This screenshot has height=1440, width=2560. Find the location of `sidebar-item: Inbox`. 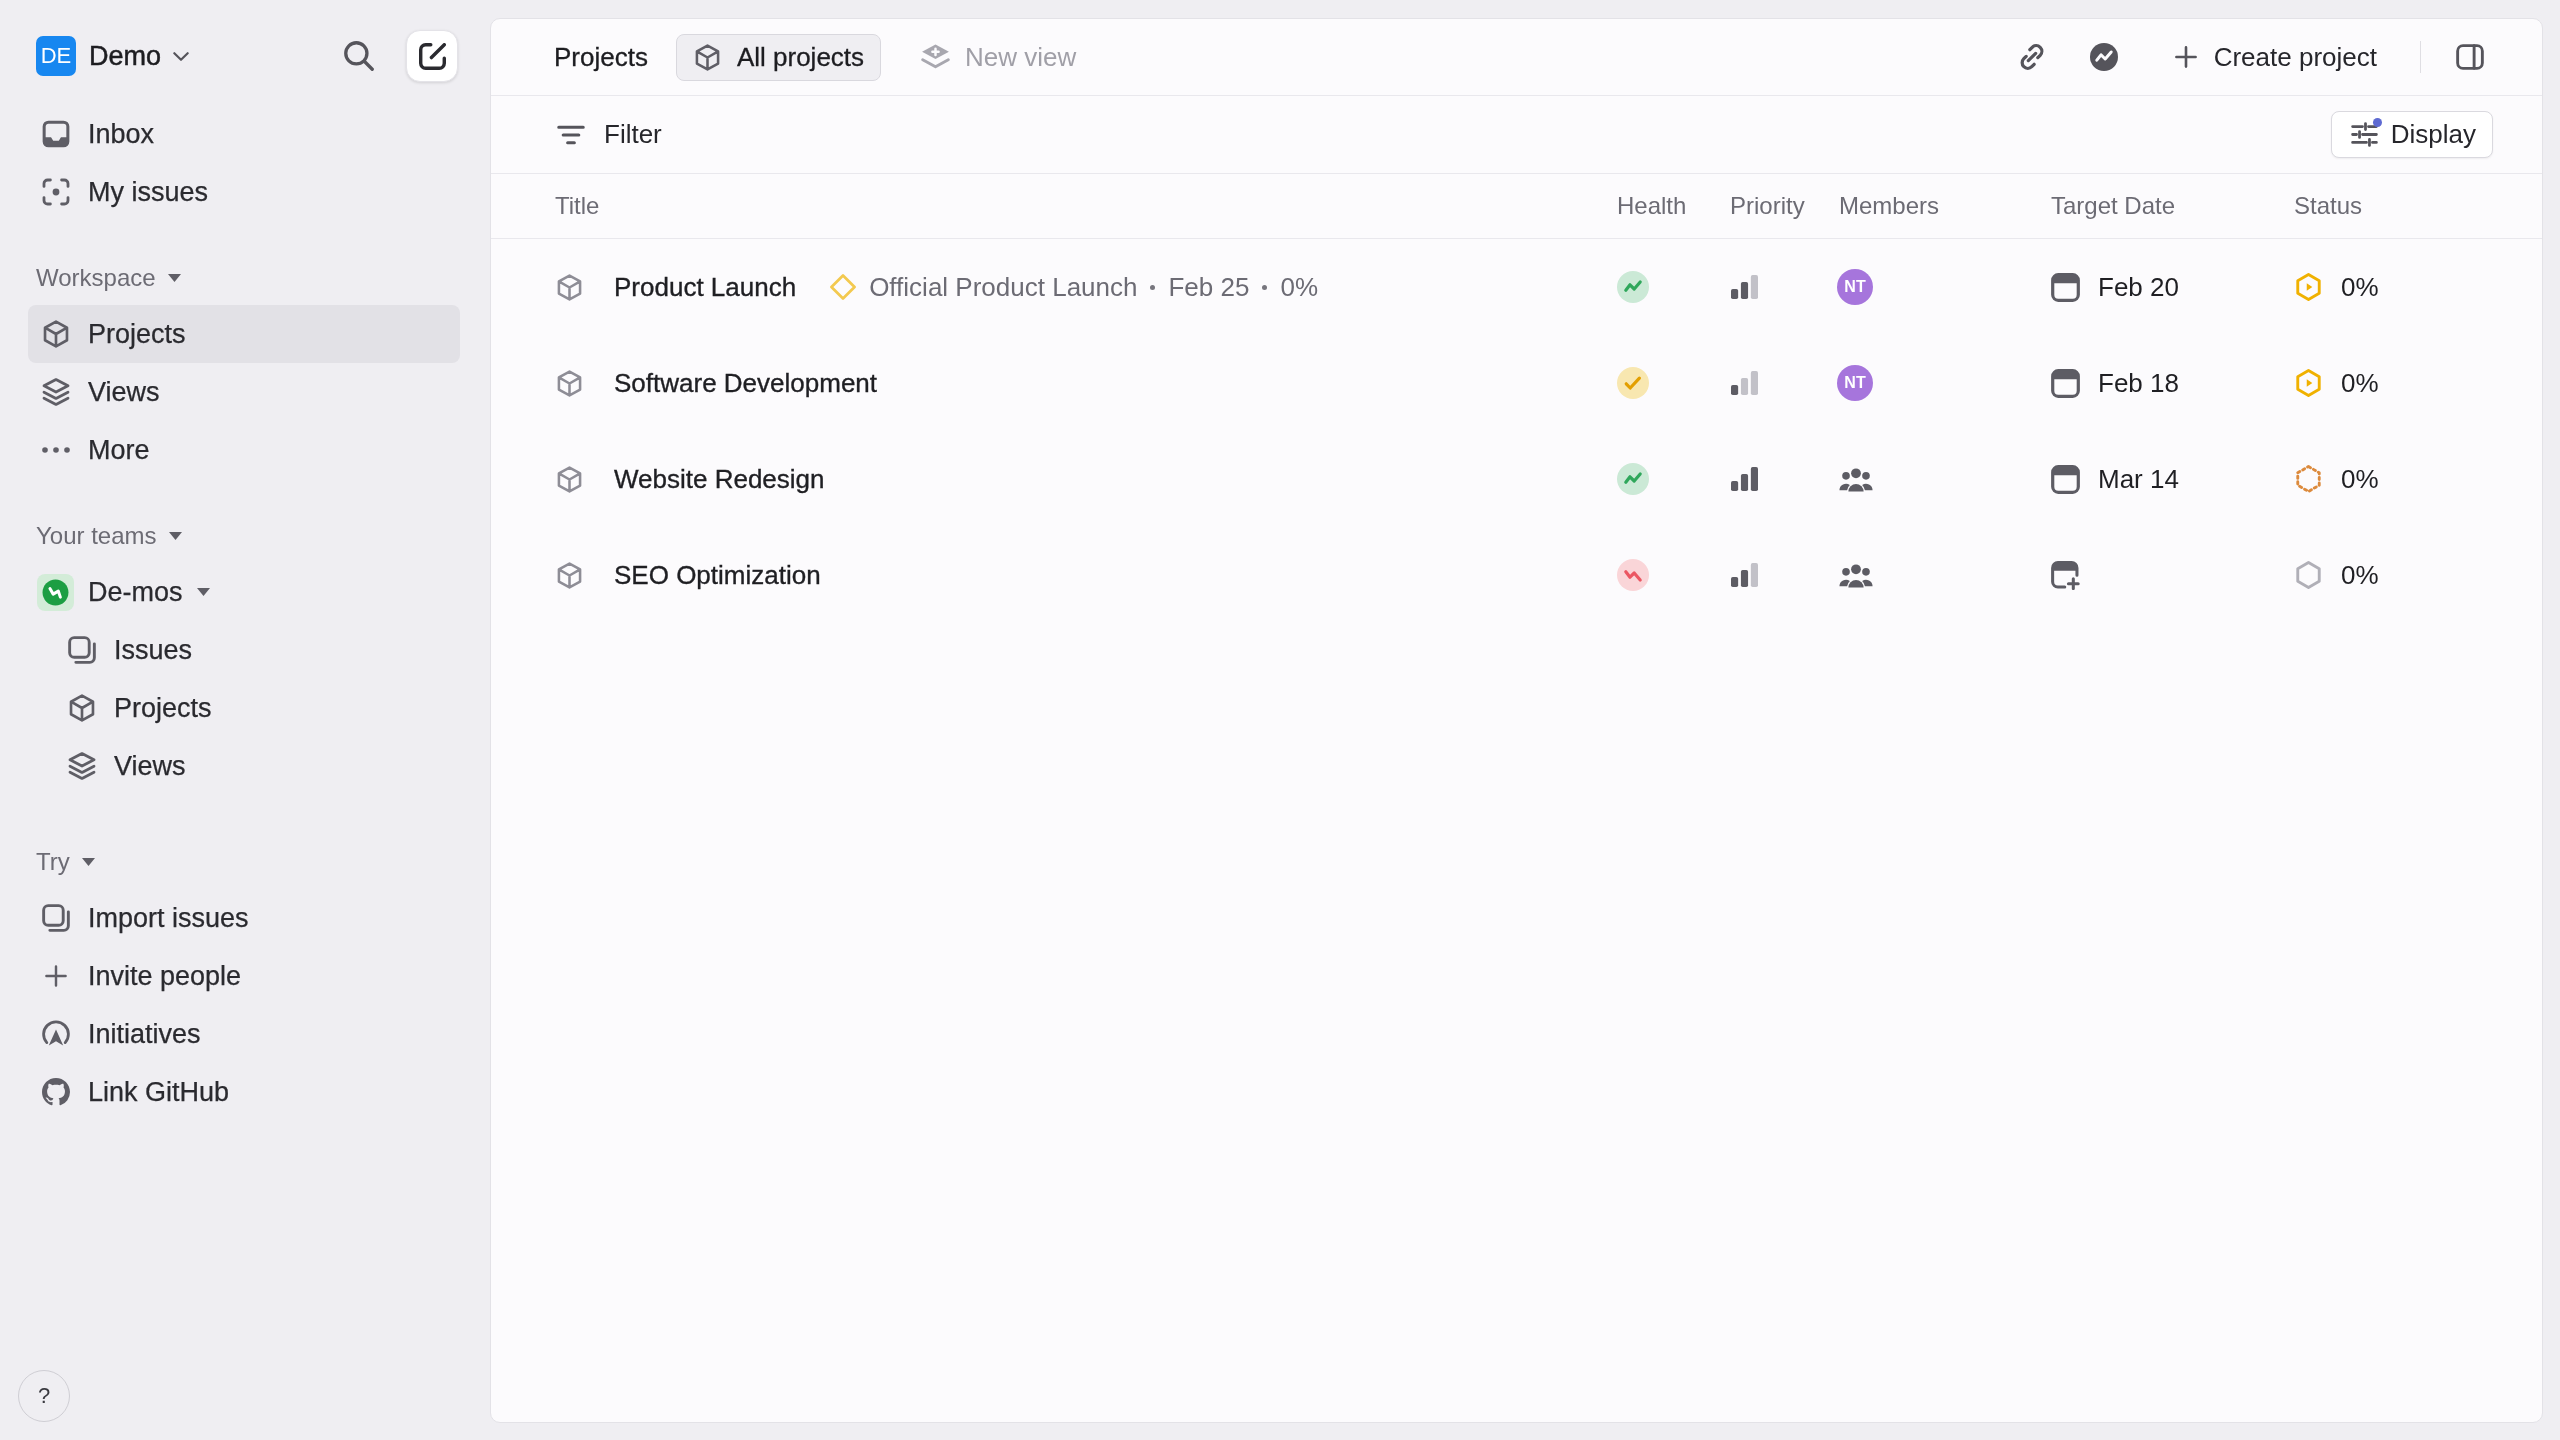

sidebar-item: Inbox is located at coordinates (244, 134).